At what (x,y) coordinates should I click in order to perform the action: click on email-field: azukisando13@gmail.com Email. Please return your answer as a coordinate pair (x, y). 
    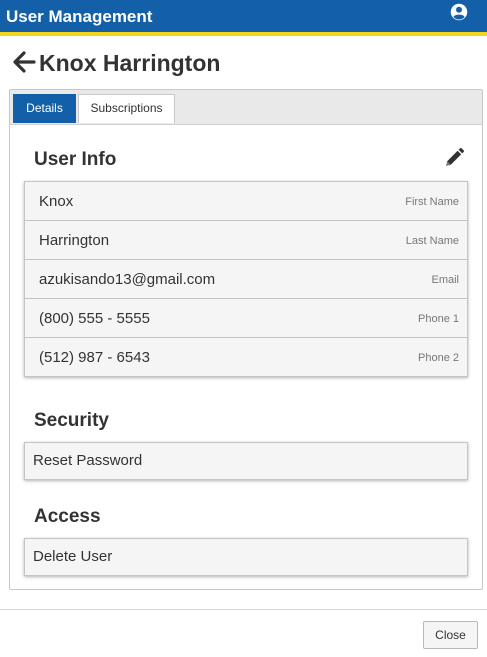
    Looking at the image, I should click on (246, 279).